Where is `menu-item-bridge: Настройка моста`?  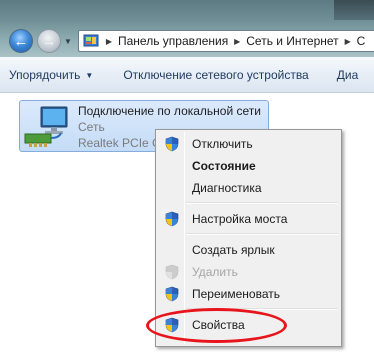
menu-item-bridge: Настройка моста is located at coordinates (248, 219).